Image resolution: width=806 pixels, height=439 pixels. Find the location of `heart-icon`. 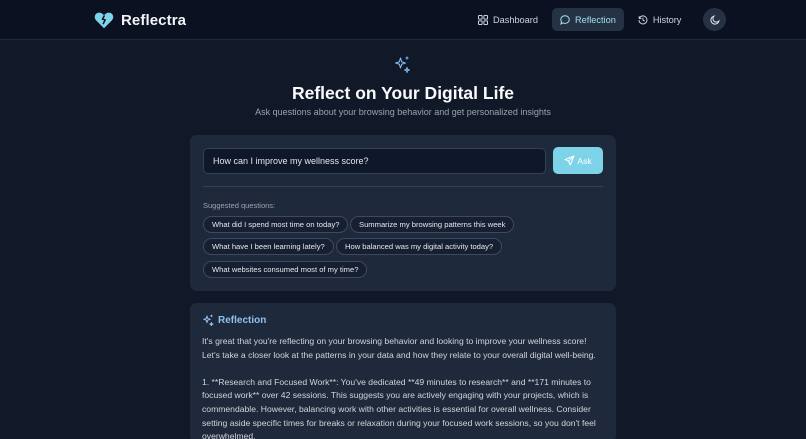

heart-icon is located at coordinates (104, 20).